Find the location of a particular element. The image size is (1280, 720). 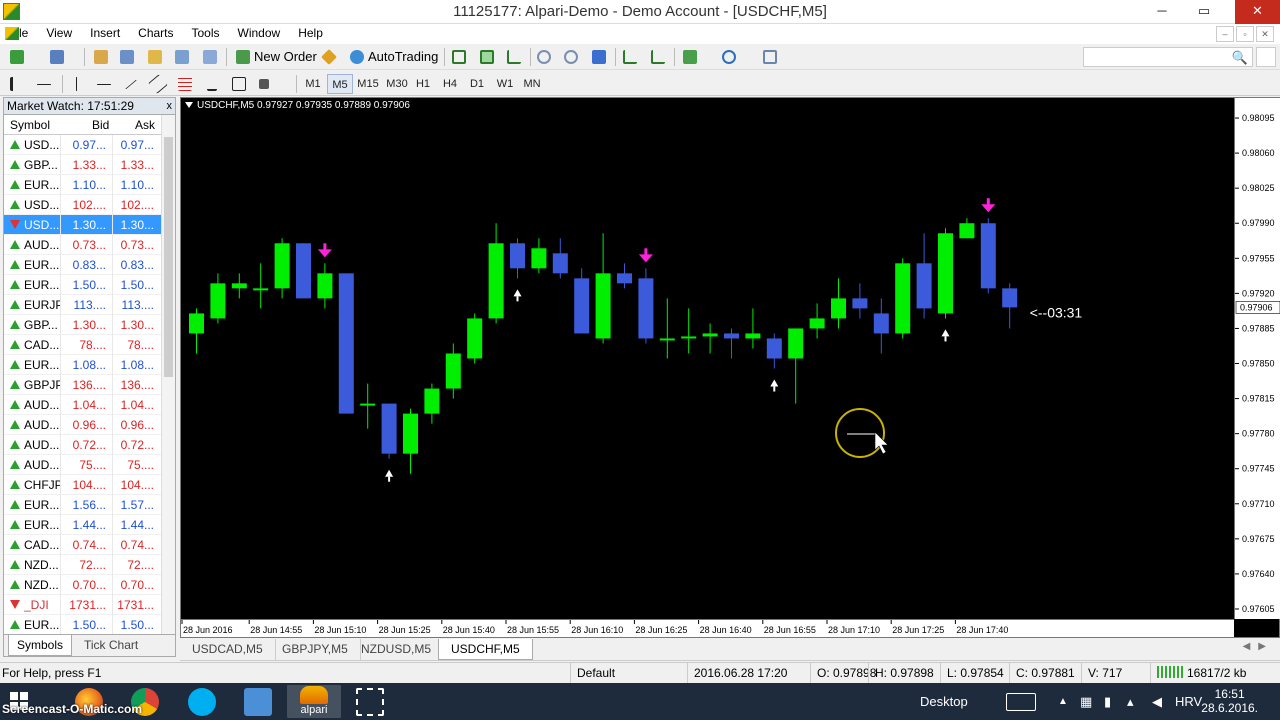

market-watch-scrollbar is located at coordinates (168, 375).